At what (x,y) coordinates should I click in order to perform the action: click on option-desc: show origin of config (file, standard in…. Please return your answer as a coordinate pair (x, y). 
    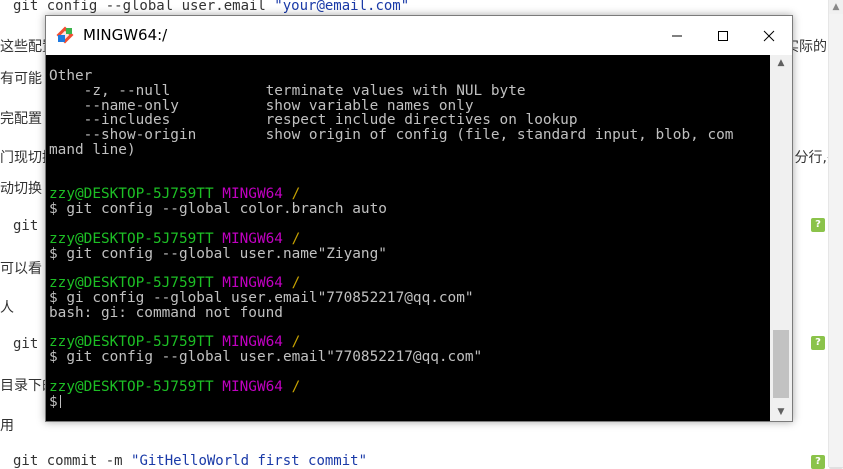
    Looking at the image, I should click on (499, 135).